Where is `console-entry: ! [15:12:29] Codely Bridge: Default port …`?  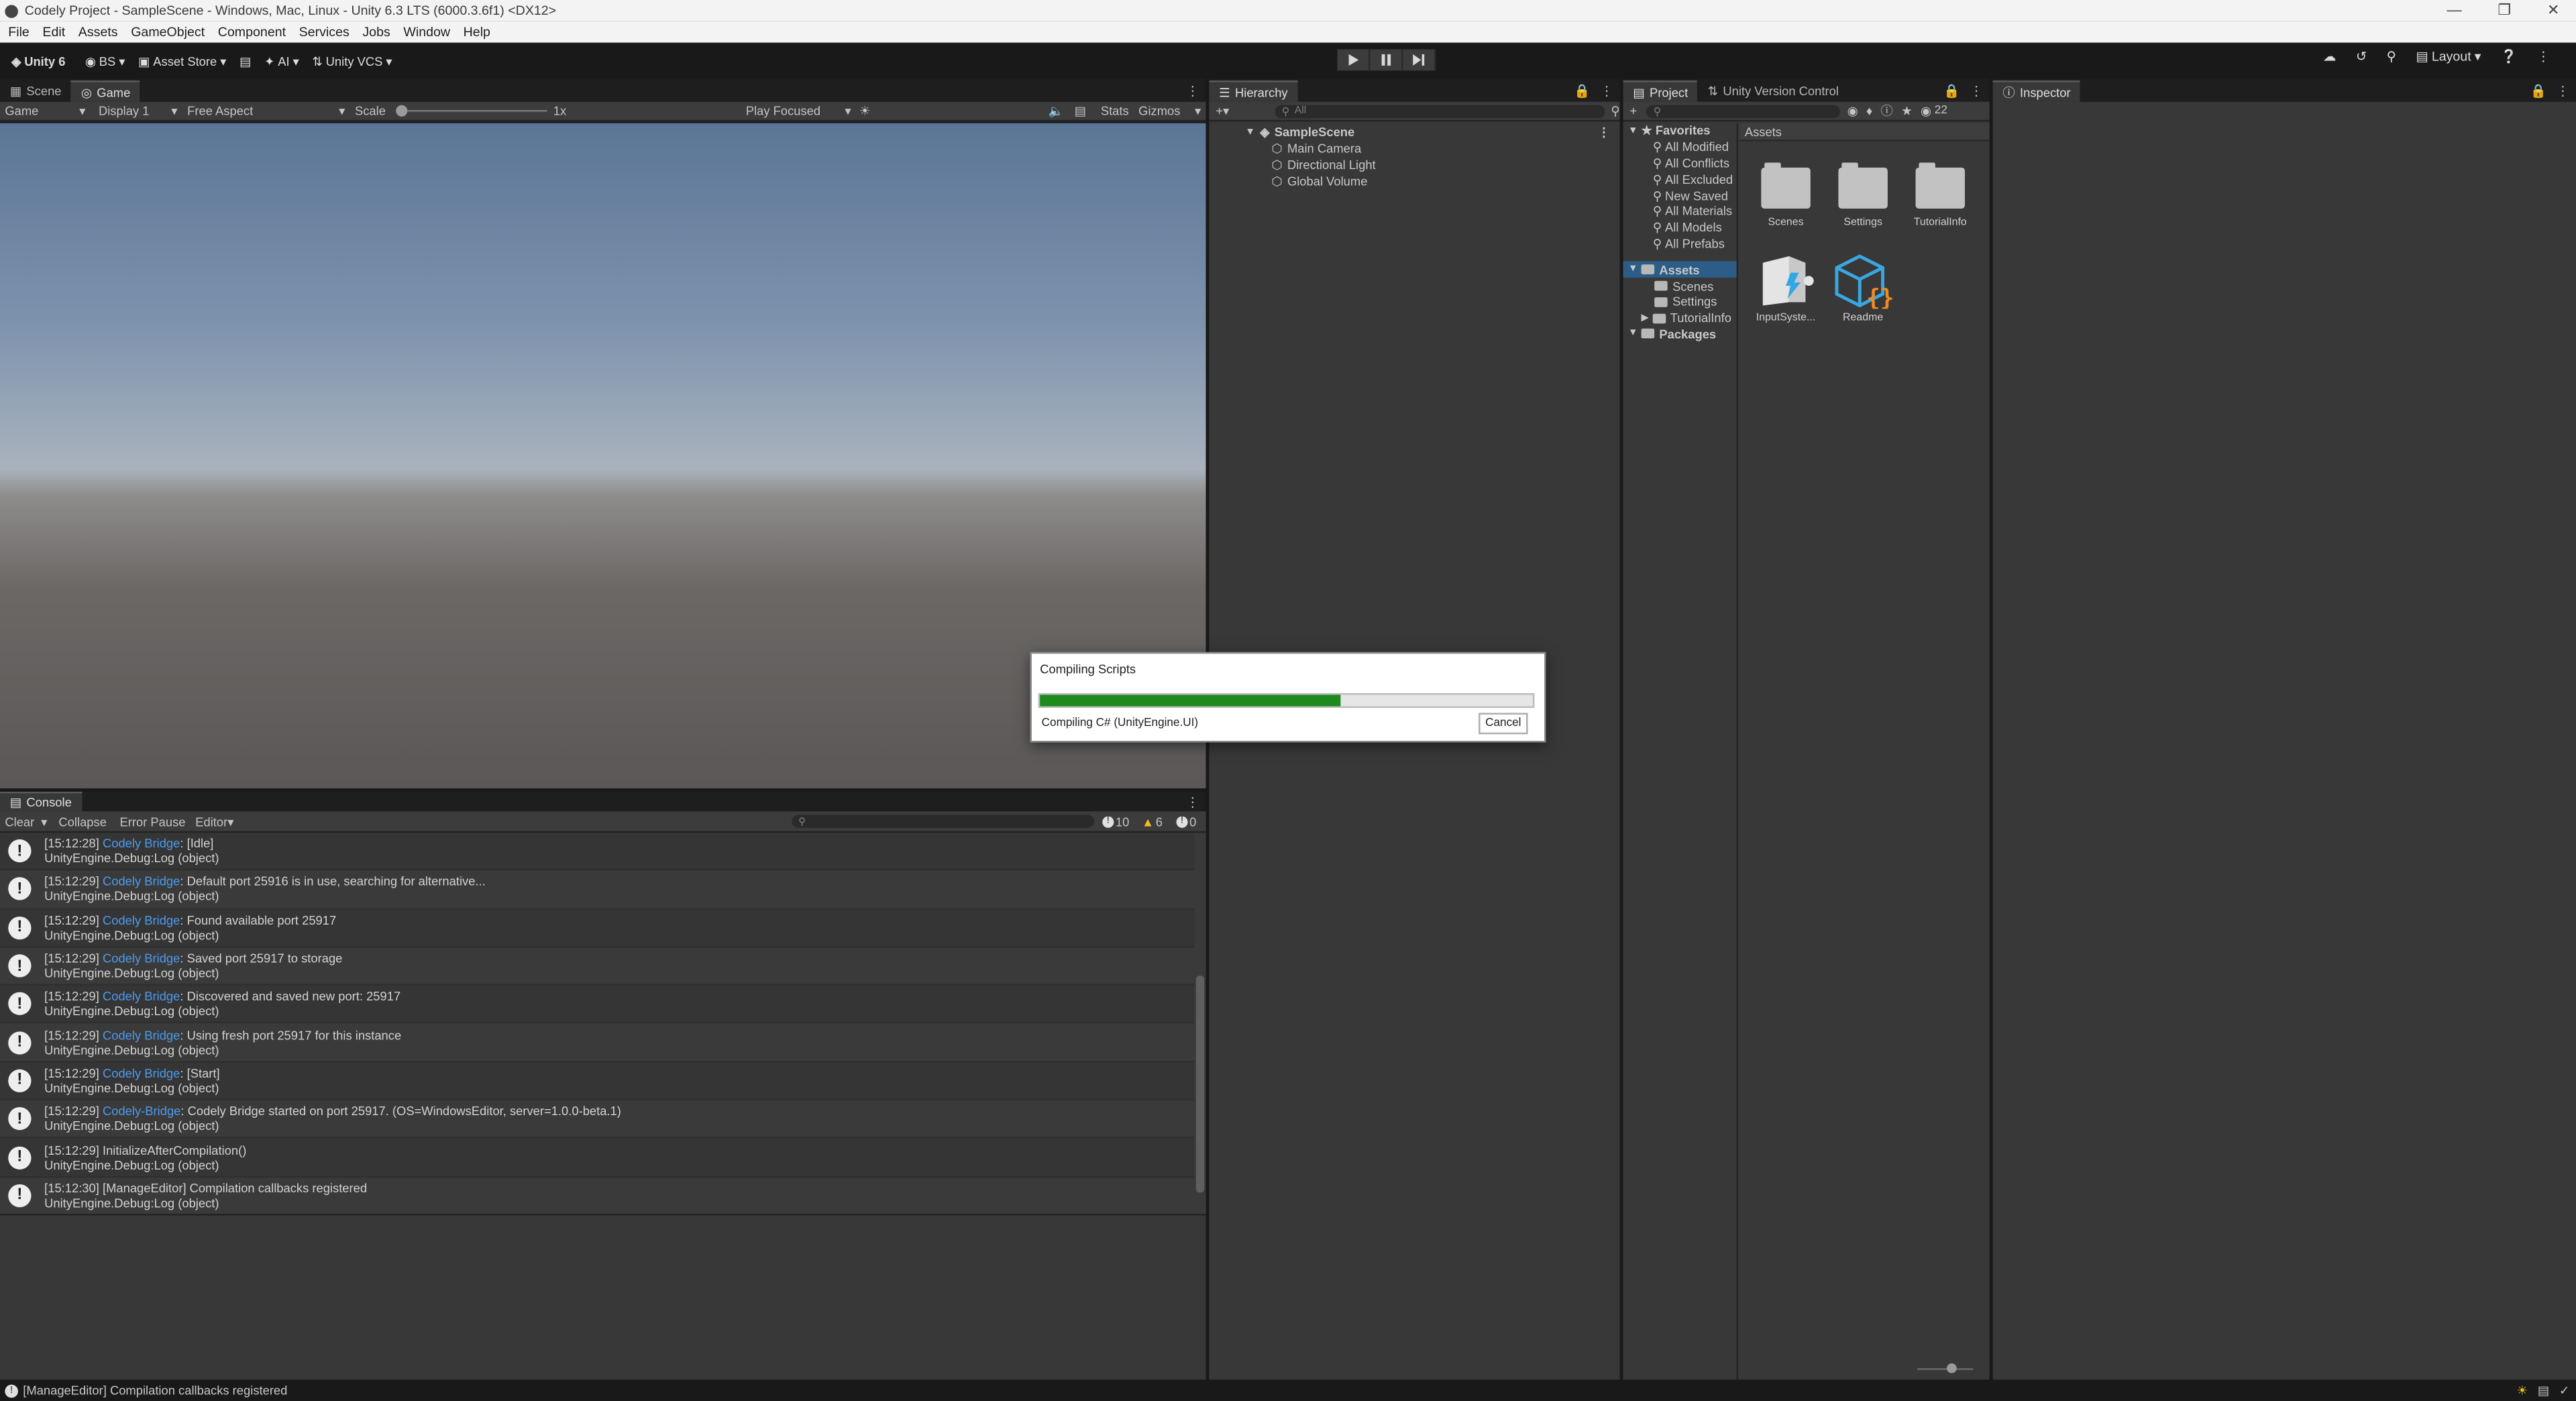 console-entry: ! [15:12:29] Codely Bridge: Default port … is located at coordinates (597, 890).